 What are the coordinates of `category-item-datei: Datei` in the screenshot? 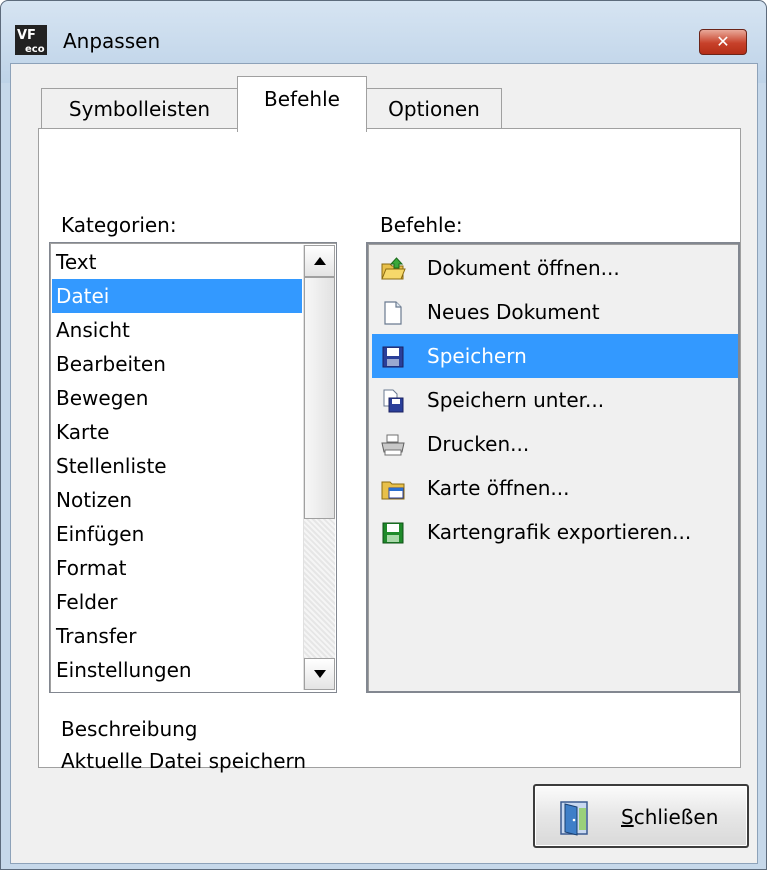 It's located at (177, 296).